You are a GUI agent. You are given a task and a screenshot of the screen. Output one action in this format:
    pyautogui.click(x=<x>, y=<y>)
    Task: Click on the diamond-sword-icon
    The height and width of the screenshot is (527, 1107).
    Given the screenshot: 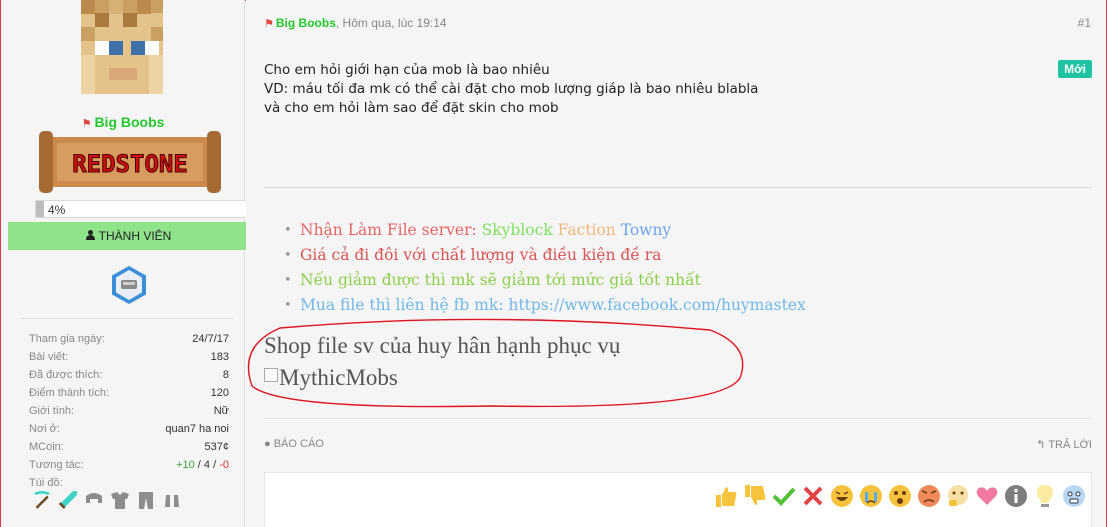 What is the action you would take?
    pyautogui.click(x=68, y=500)
    